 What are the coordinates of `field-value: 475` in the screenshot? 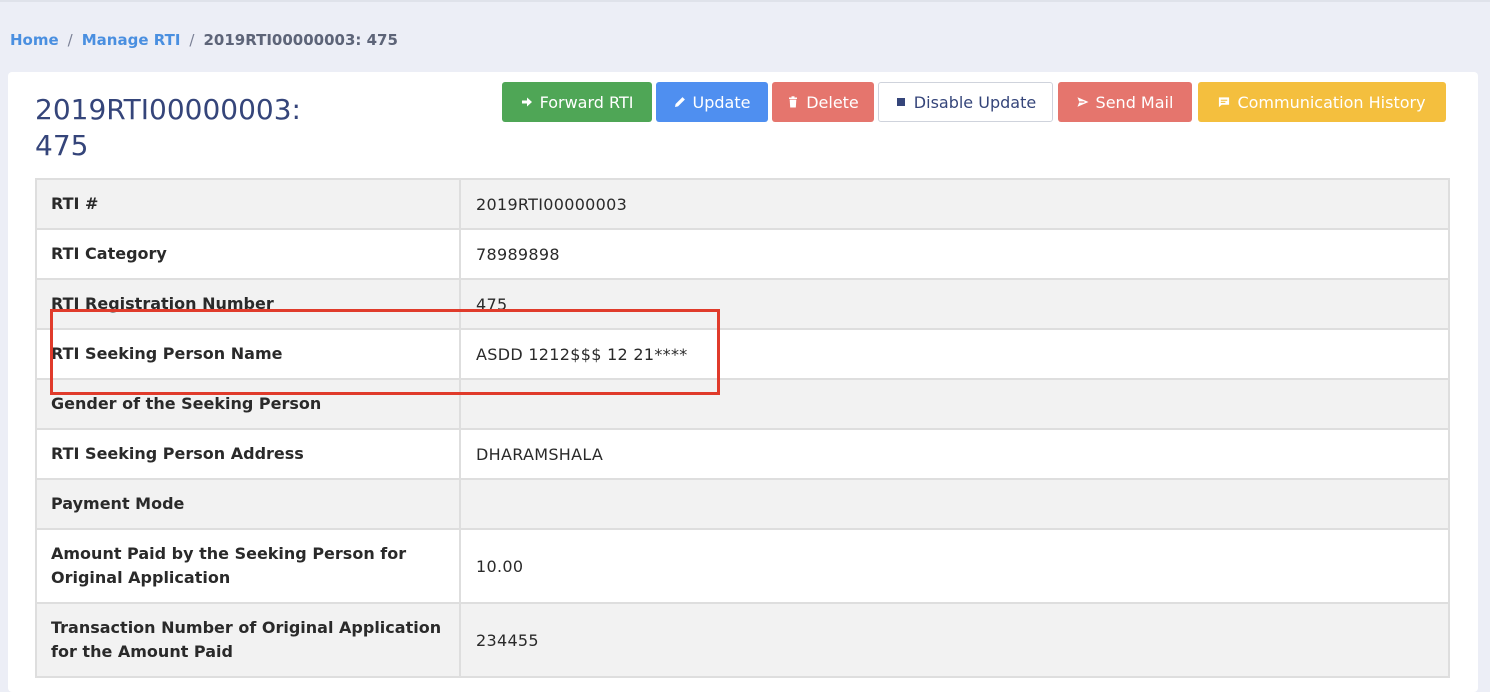 It's located at (492, 304).